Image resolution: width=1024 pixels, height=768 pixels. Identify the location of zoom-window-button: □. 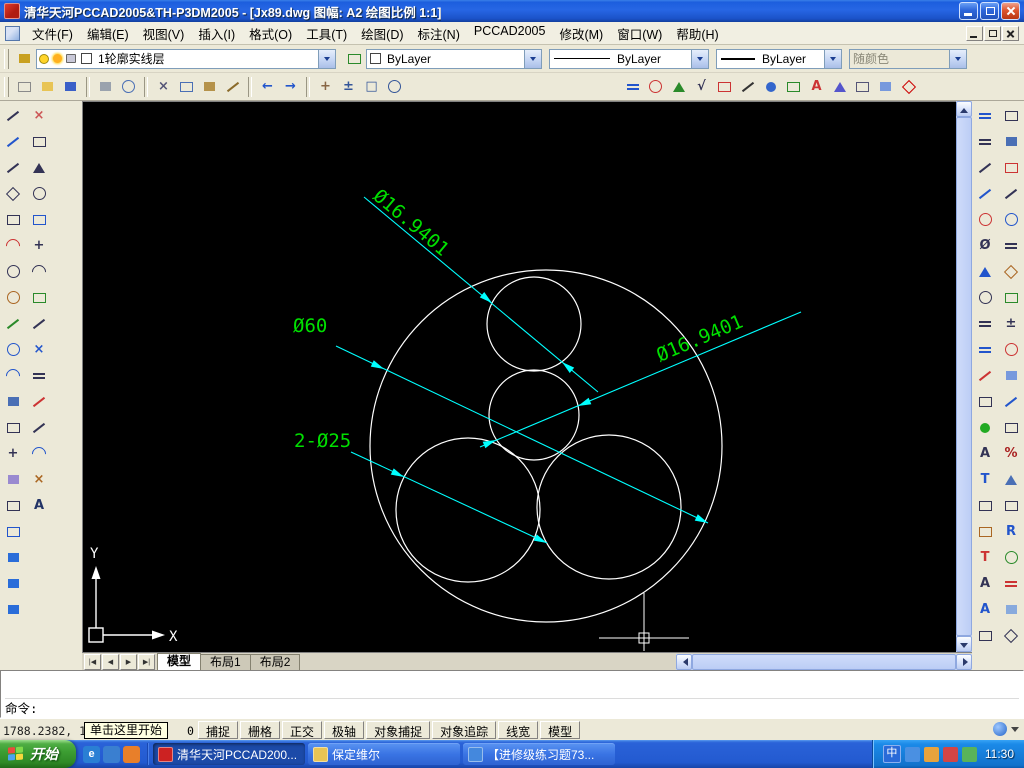
(371, 87).